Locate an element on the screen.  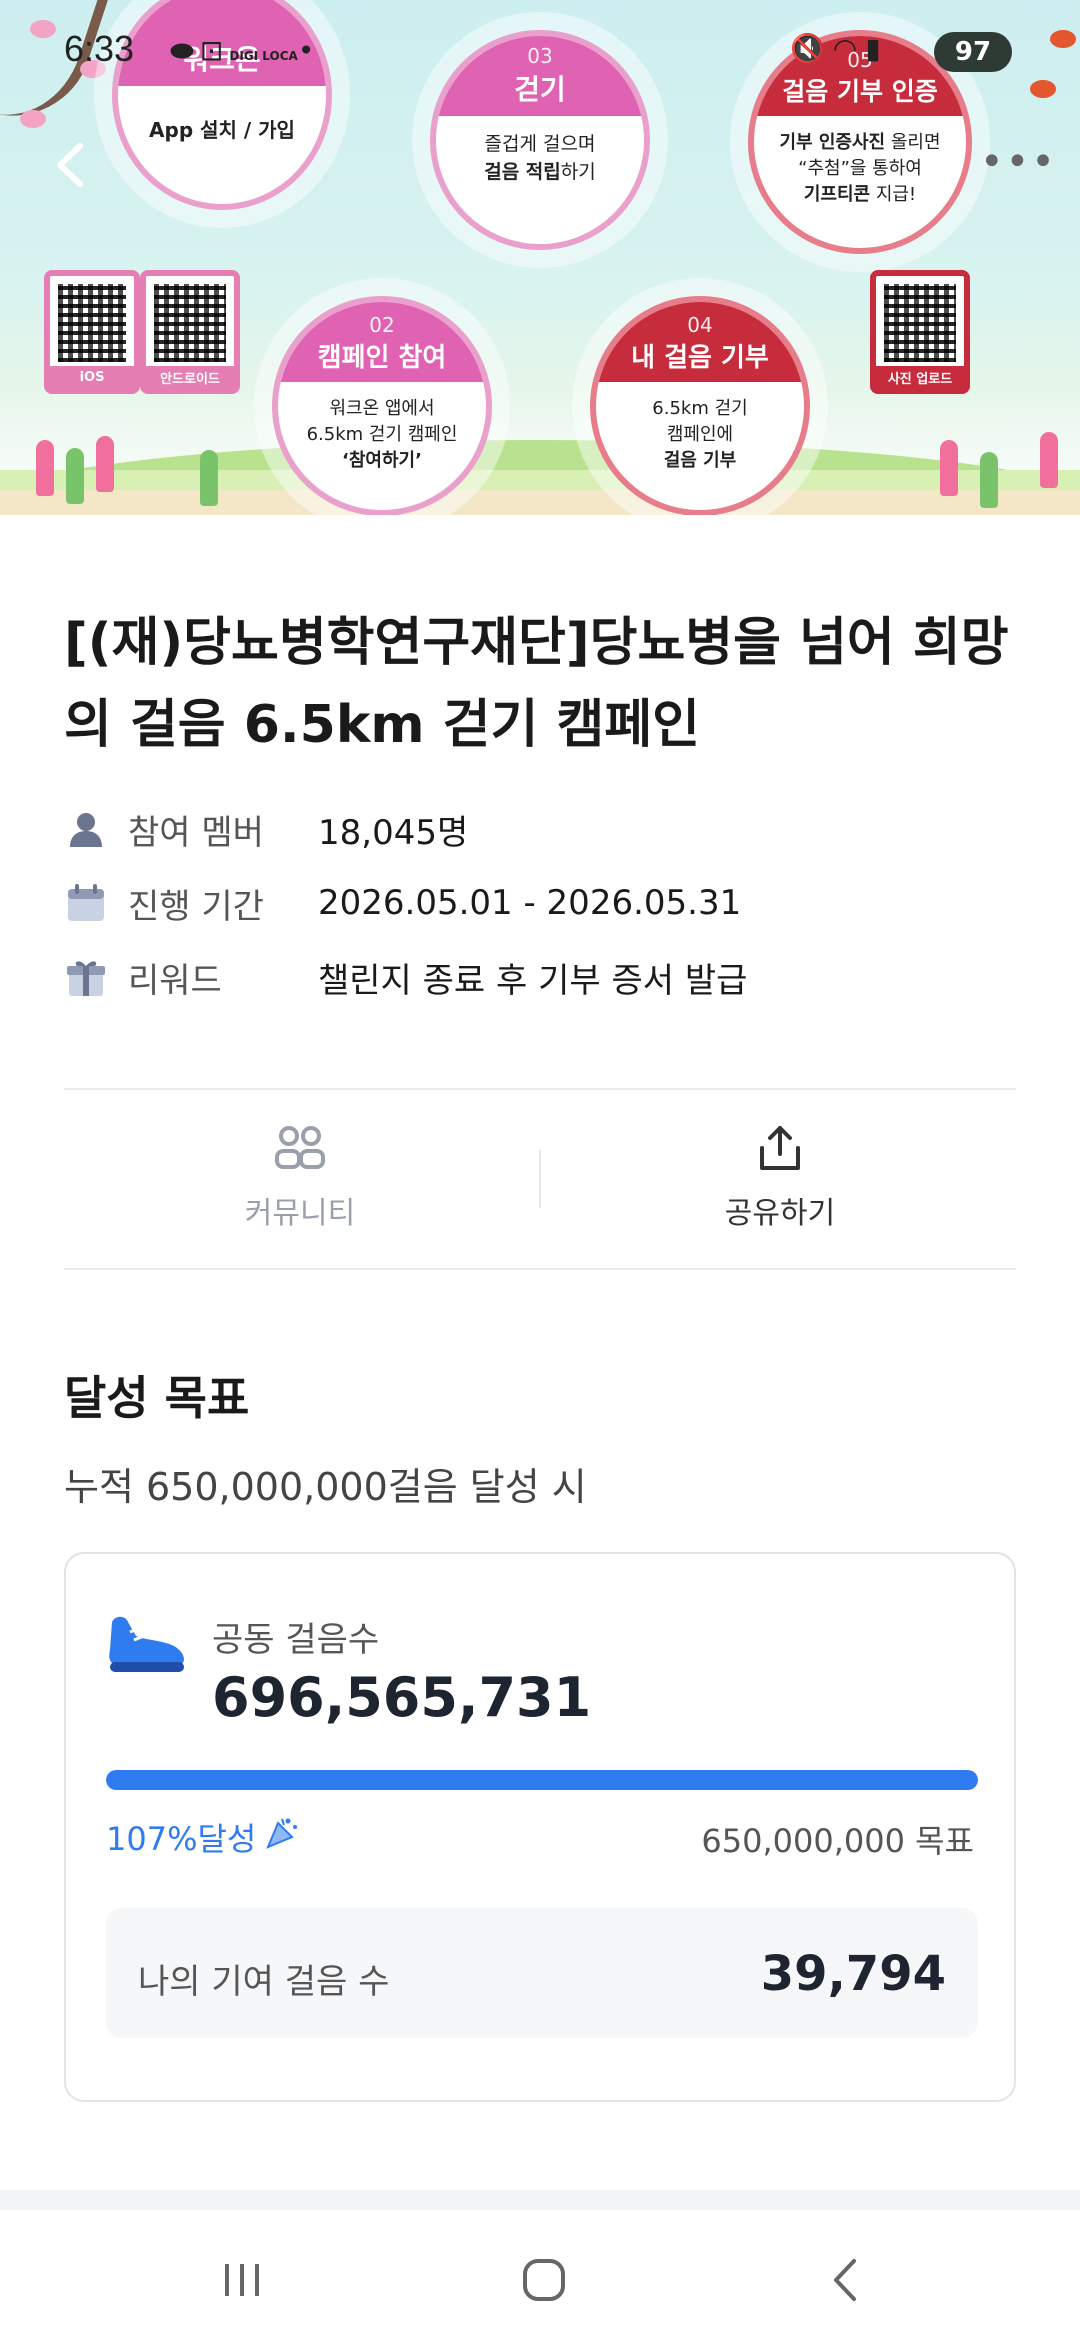
step-4-bubble: 04 내 걸음 기부 6.5km 걷기 캠페인에 걸음 기부 is located at coordinates (700, 405).